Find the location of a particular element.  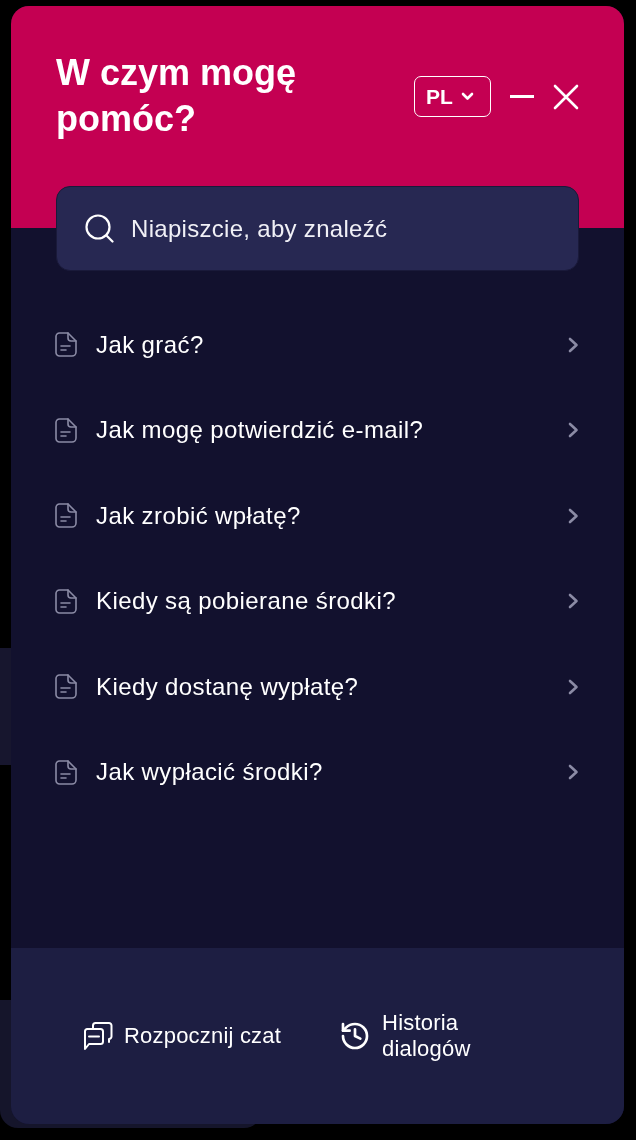

article-link: Jak wypłacić środki? is located at coordinates (317, 772).